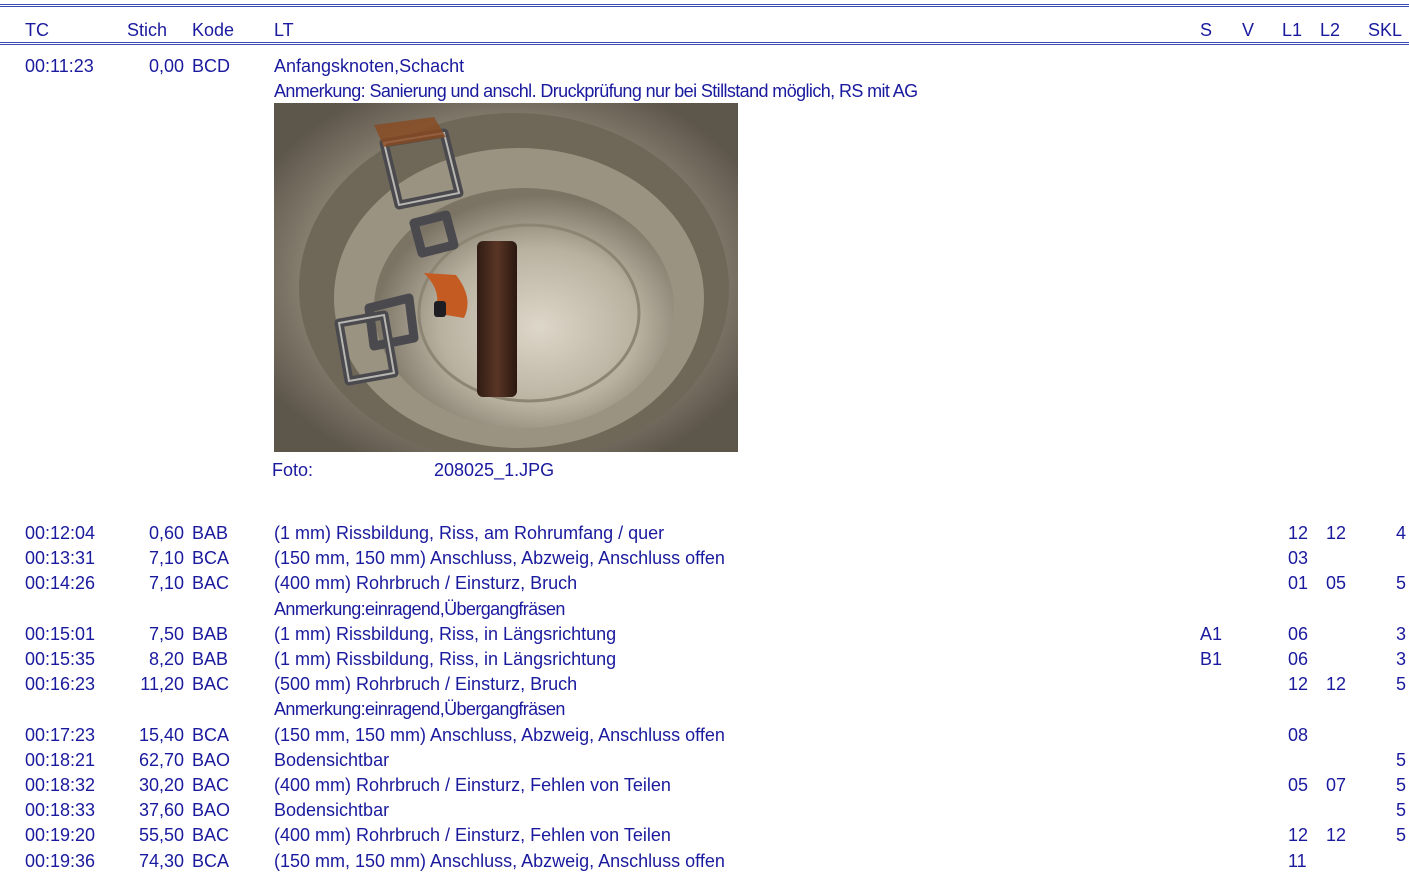  Describe the element at coordinates (1298, 583) in the screenshot. I see `cell-l1: 01` at that location.